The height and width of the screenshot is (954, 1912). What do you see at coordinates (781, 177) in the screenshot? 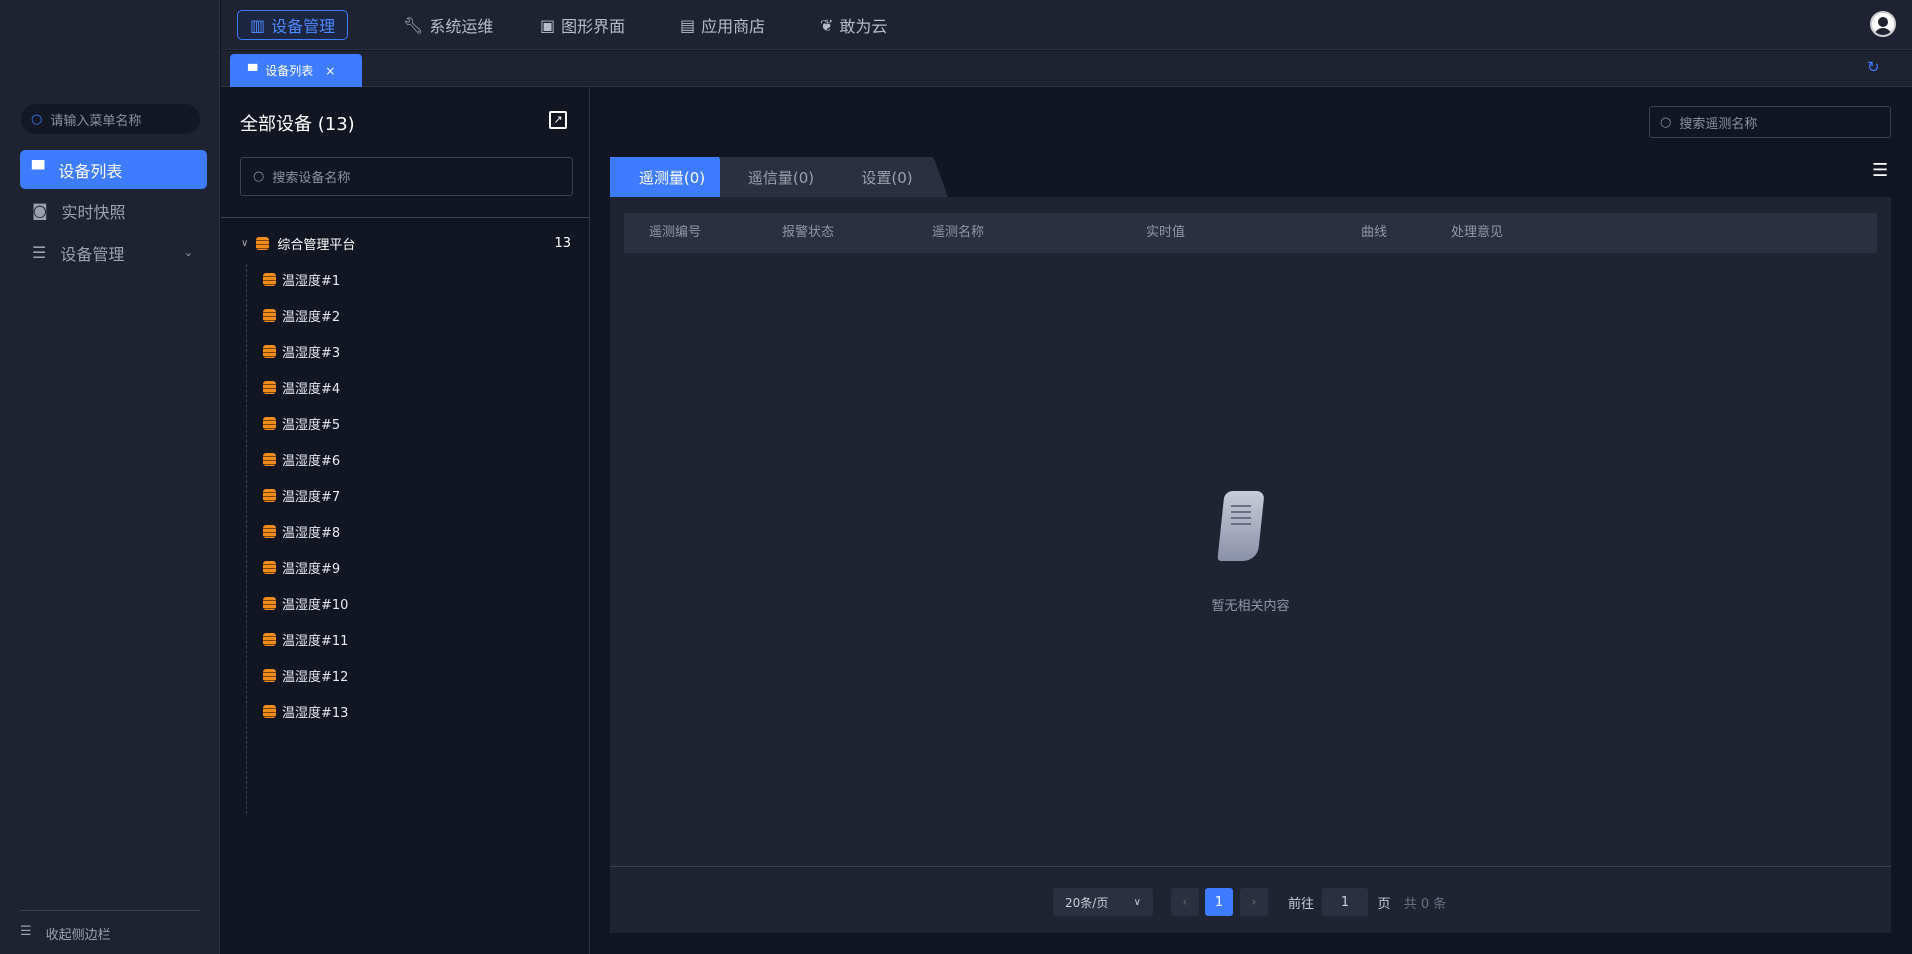
I see `tab-telesignal: 遥信量(0)` at bounding box center [781, 177].